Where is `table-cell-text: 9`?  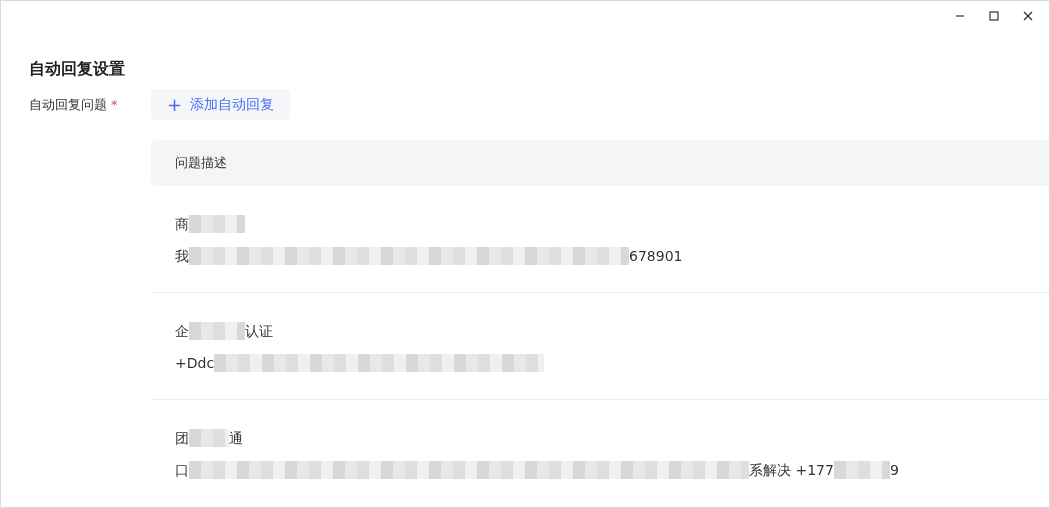 table-cell-text: 9 is located at coordinates (894, 470).